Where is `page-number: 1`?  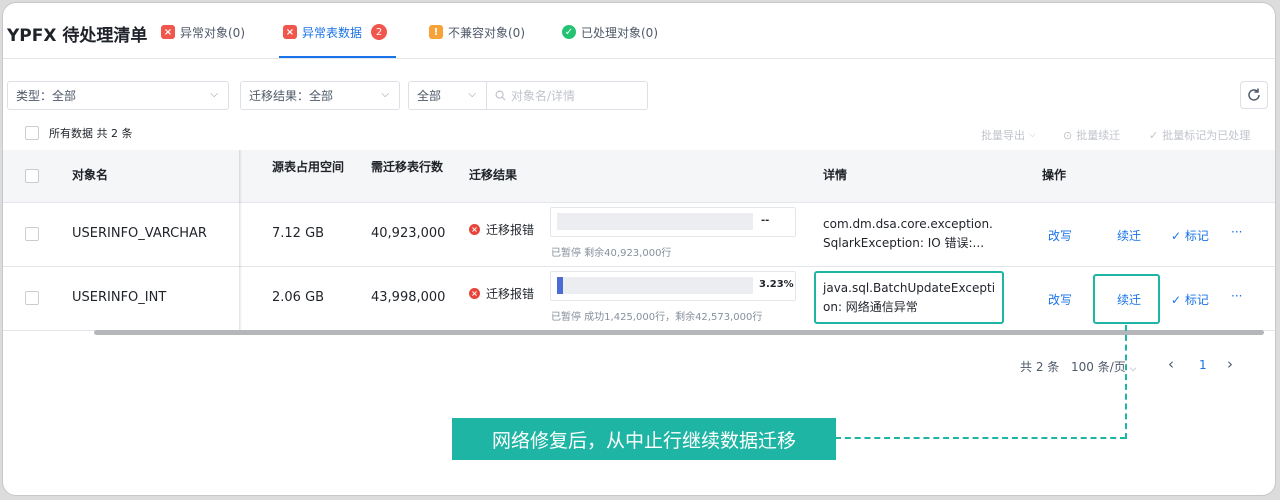
page-number: 1 is located at coordinates (1203, 365).